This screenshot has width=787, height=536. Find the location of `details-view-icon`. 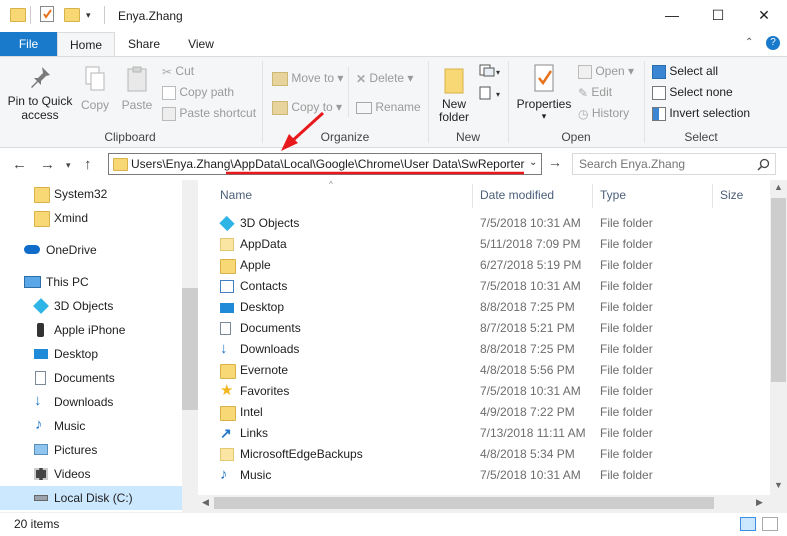

details-view-icon is located at coordinates (748, 524).